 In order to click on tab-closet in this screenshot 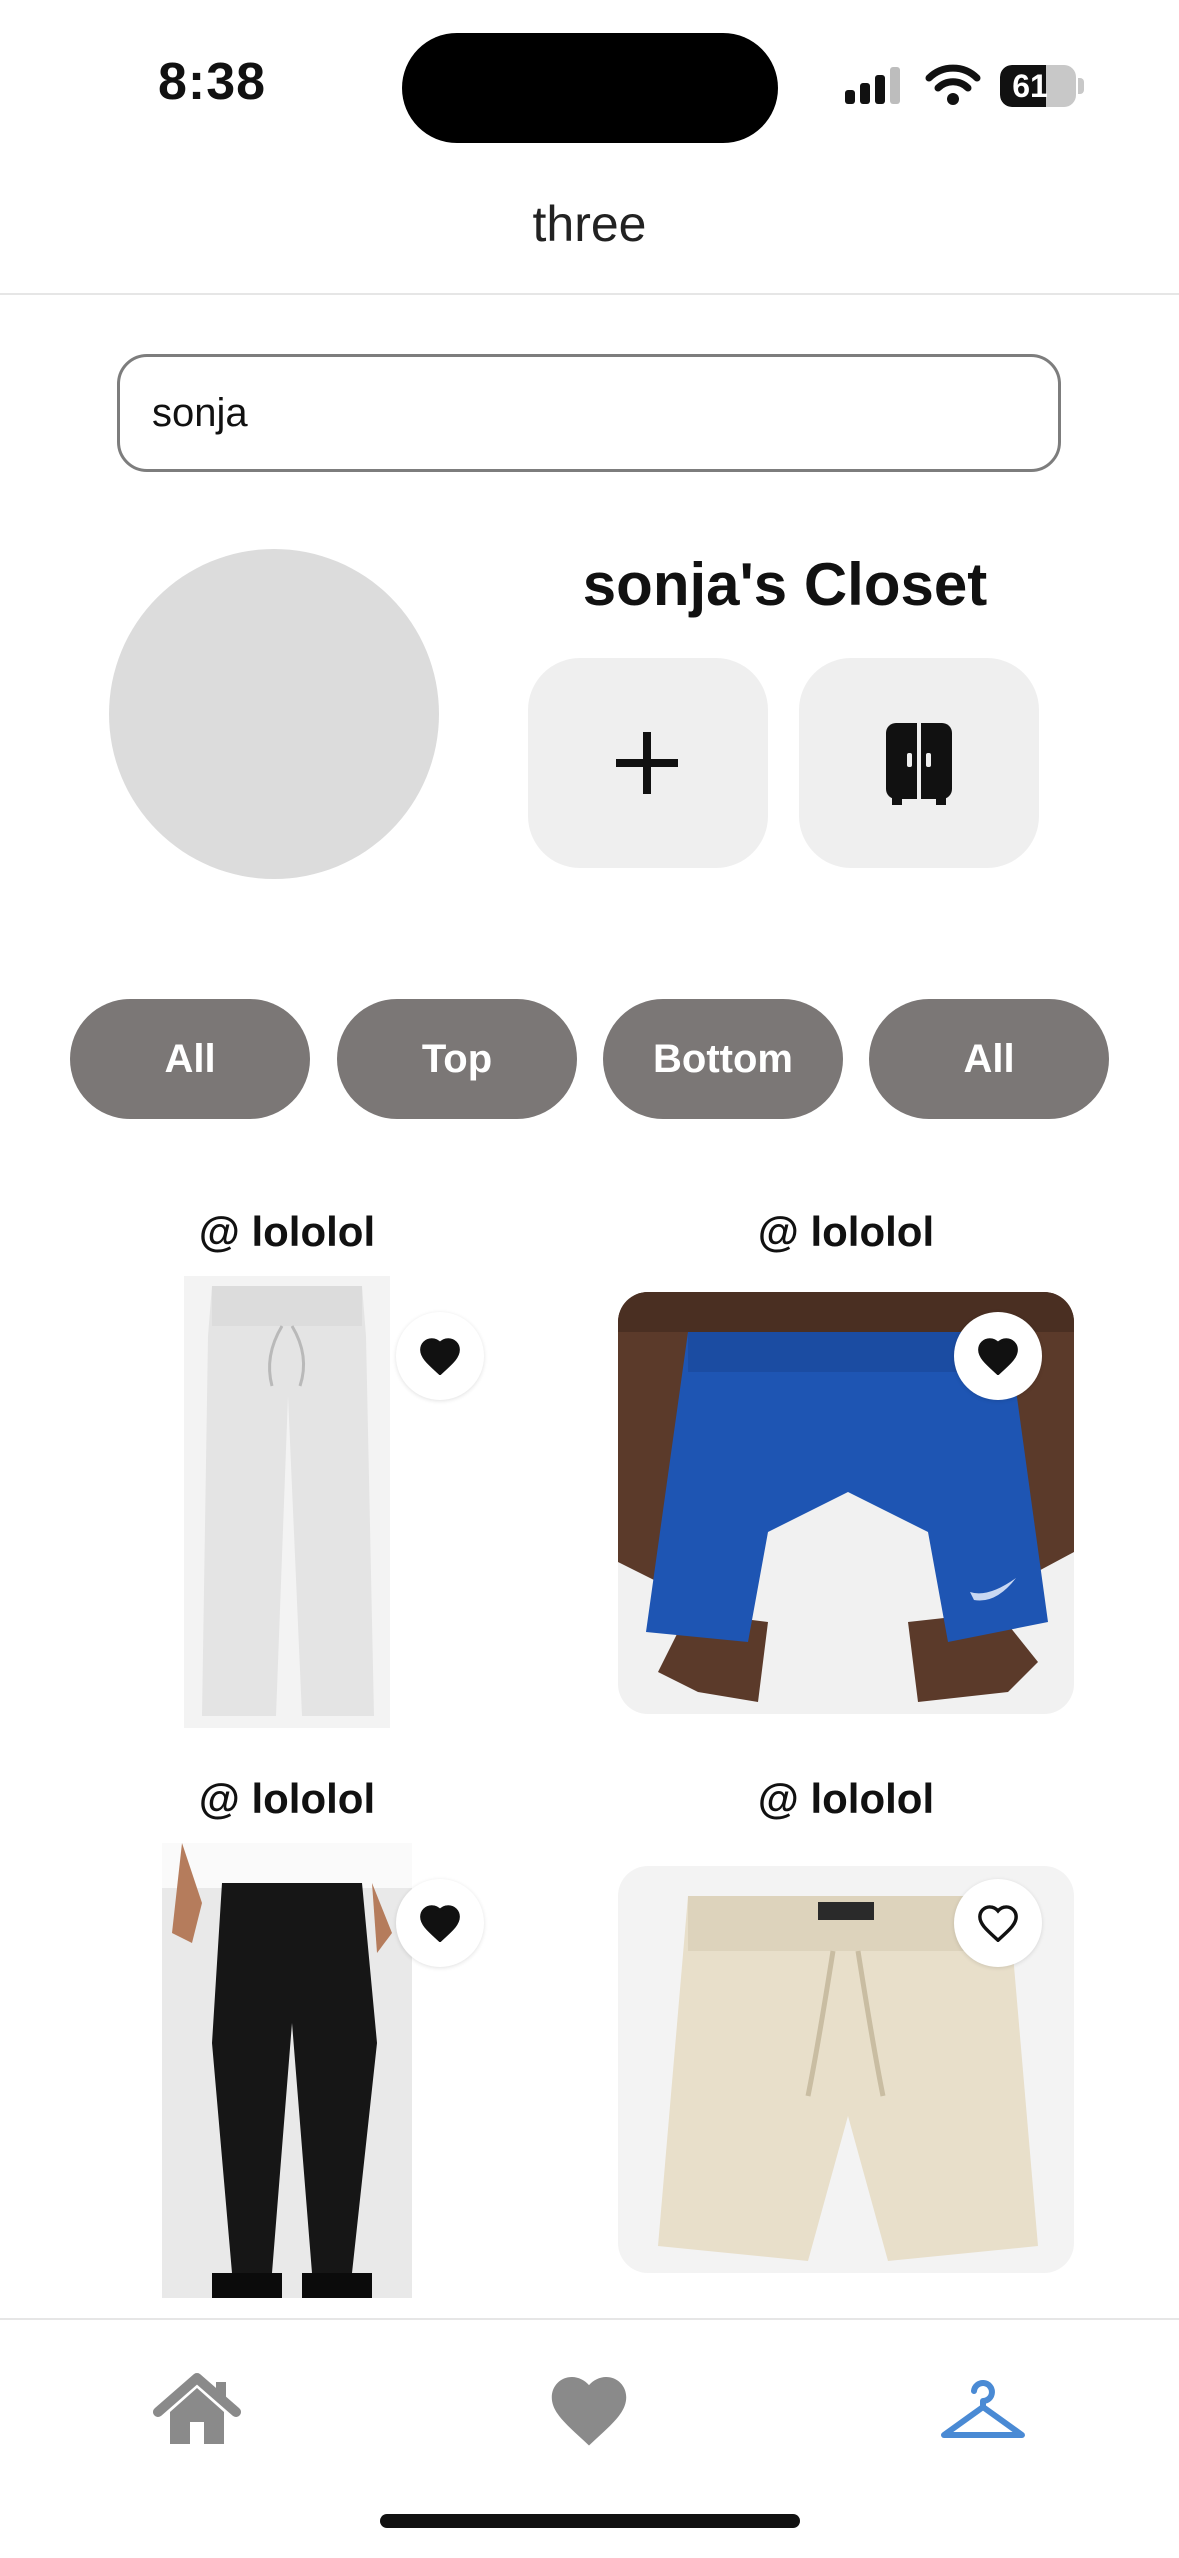, I will do `click(983, 2410)`.